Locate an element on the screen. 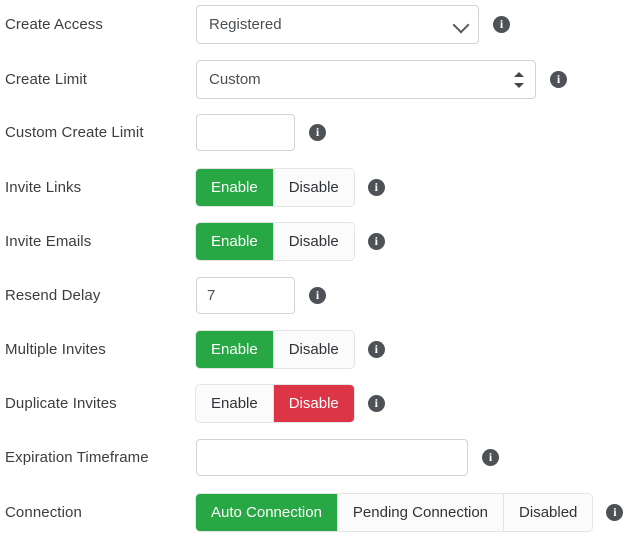  label-custom-create-limit: Custom Create Limit is located at coordinates (74, 132).